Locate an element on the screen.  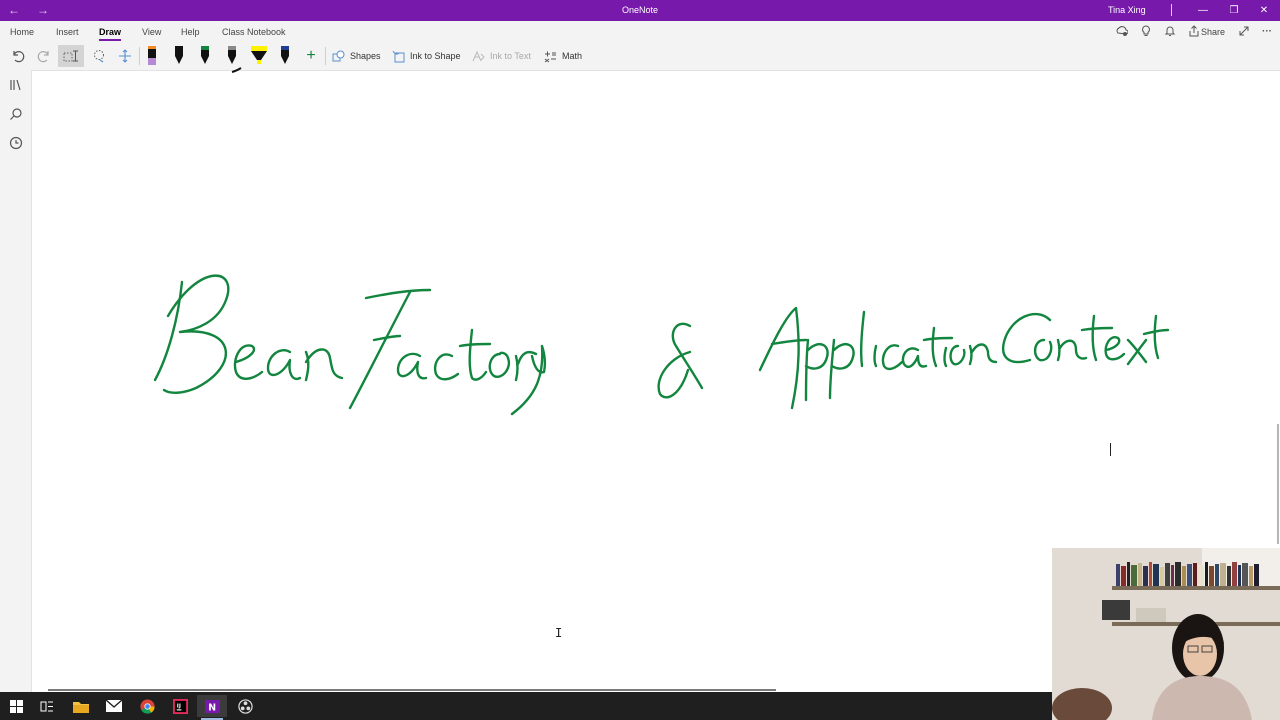
ink-n is located at coordinates (324, 365).